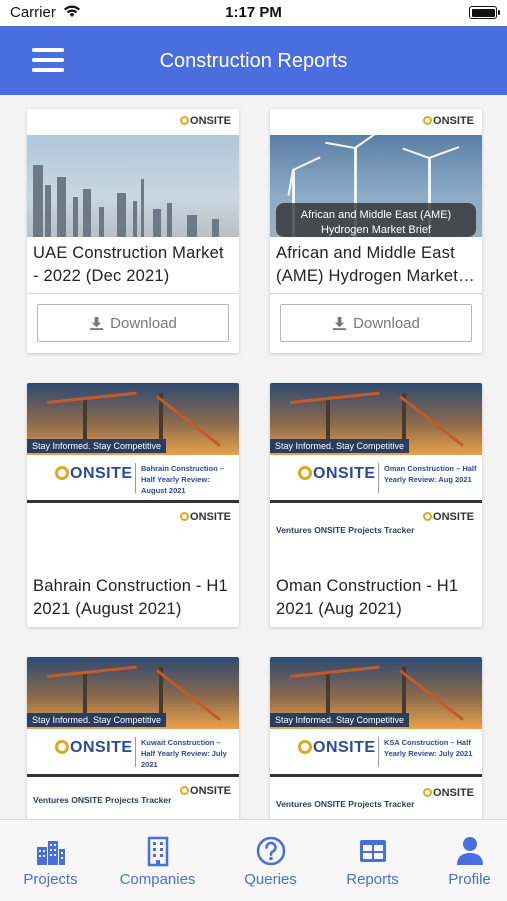 The height and width of the screenshot is (901, 507). What do you see at coordinates (270, 851) in the screenshot?
I see `question-circle-icon` at bounding box center [270, 851].